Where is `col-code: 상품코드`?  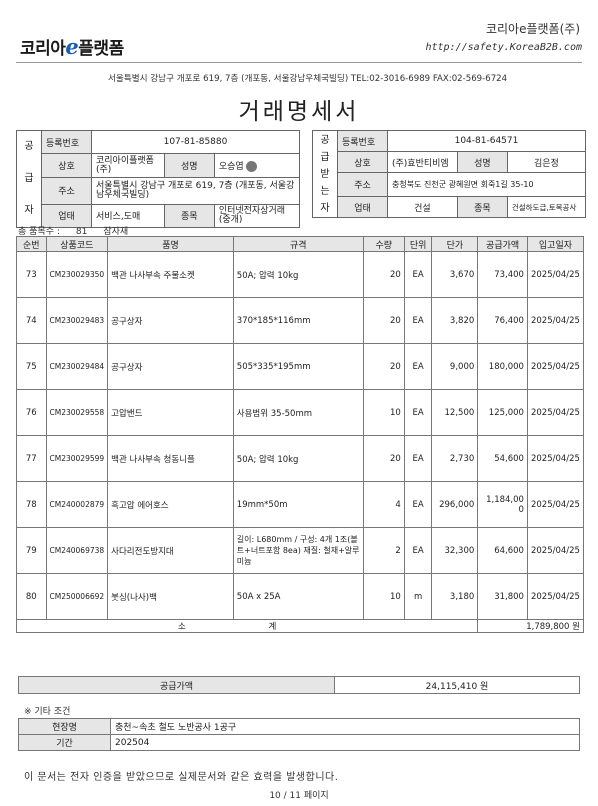 col-code: 상품코드 is located at coordinates (77, 244).